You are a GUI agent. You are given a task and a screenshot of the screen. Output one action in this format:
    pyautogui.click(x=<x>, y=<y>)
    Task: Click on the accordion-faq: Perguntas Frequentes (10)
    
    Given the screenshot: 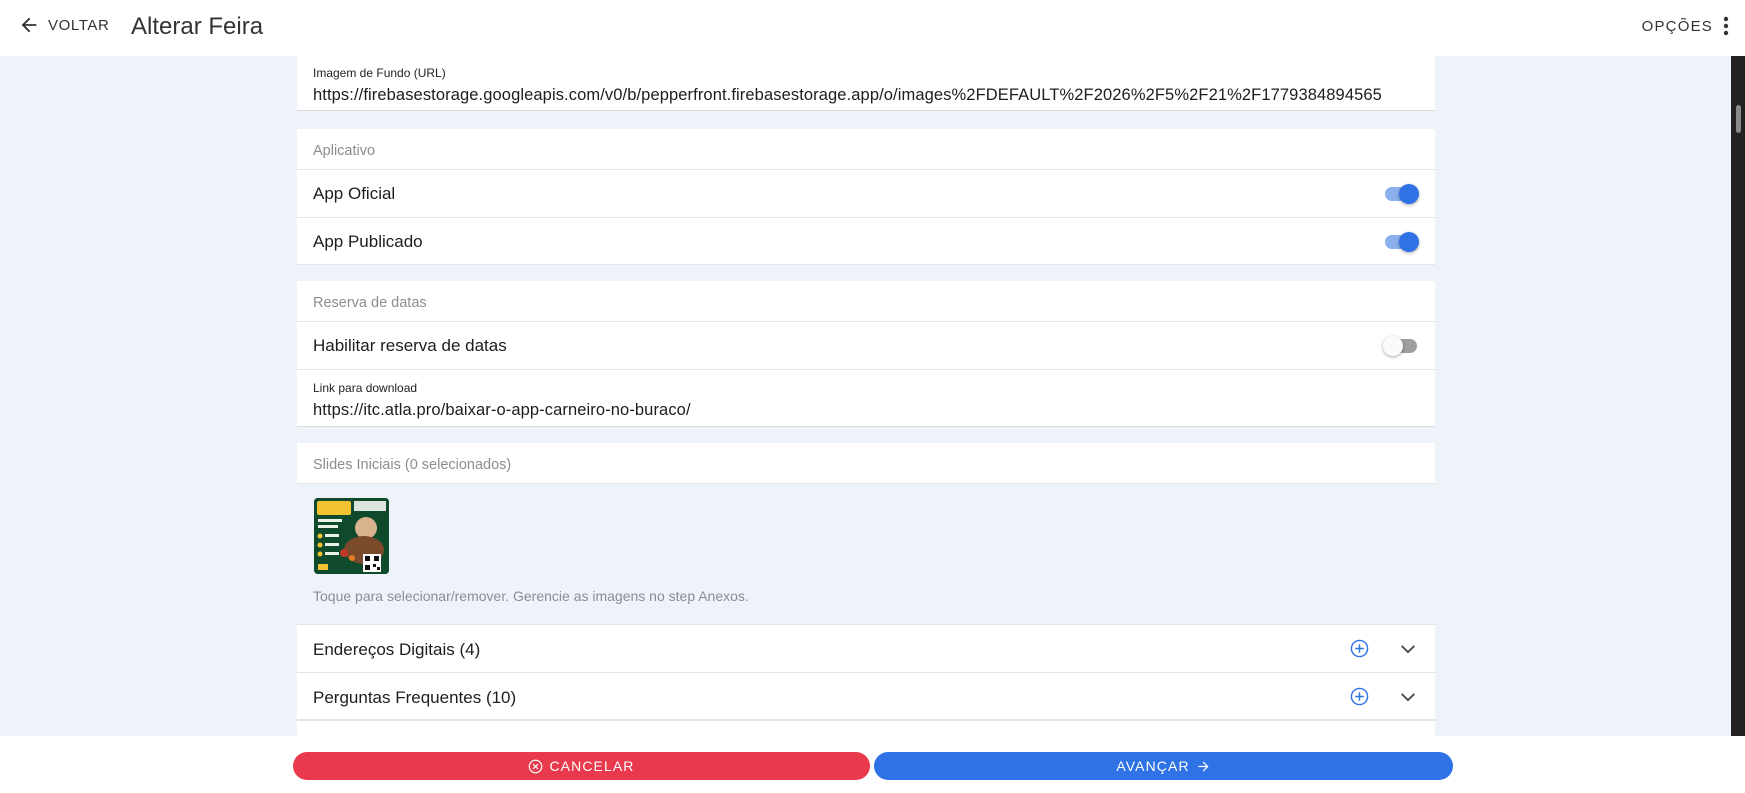 What is the action you would take?
    pyautogui.click(x=866, y=696)
    